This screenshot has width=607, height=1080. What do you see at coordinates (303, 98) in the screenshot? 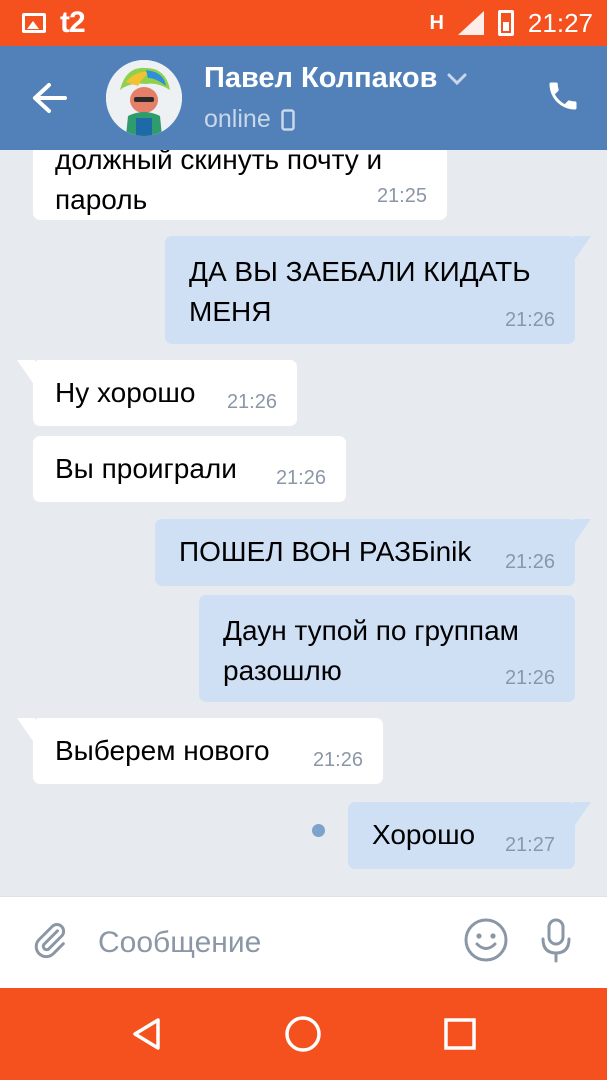
I see `chat-header: Павел Колпаков online` at bounding box center [303, 98].